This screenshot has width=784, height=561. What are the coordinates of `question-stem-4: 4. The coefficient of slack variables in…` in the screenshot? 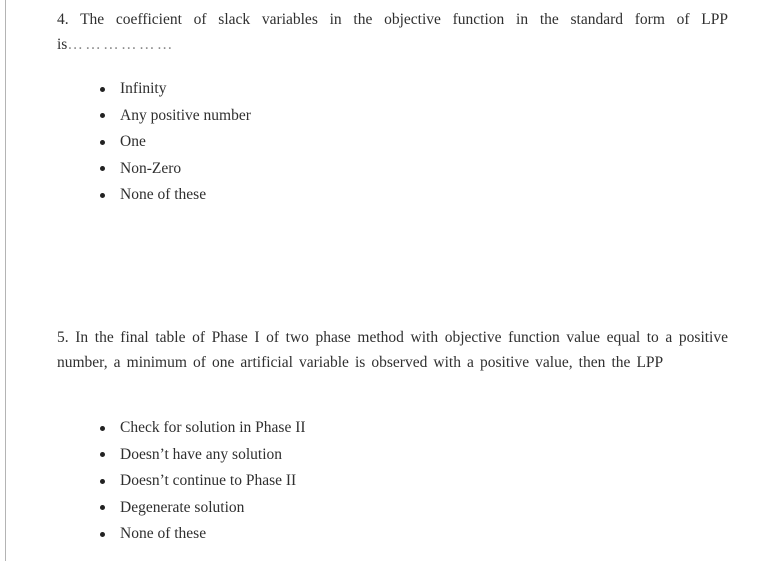 It's located at (392, 32).